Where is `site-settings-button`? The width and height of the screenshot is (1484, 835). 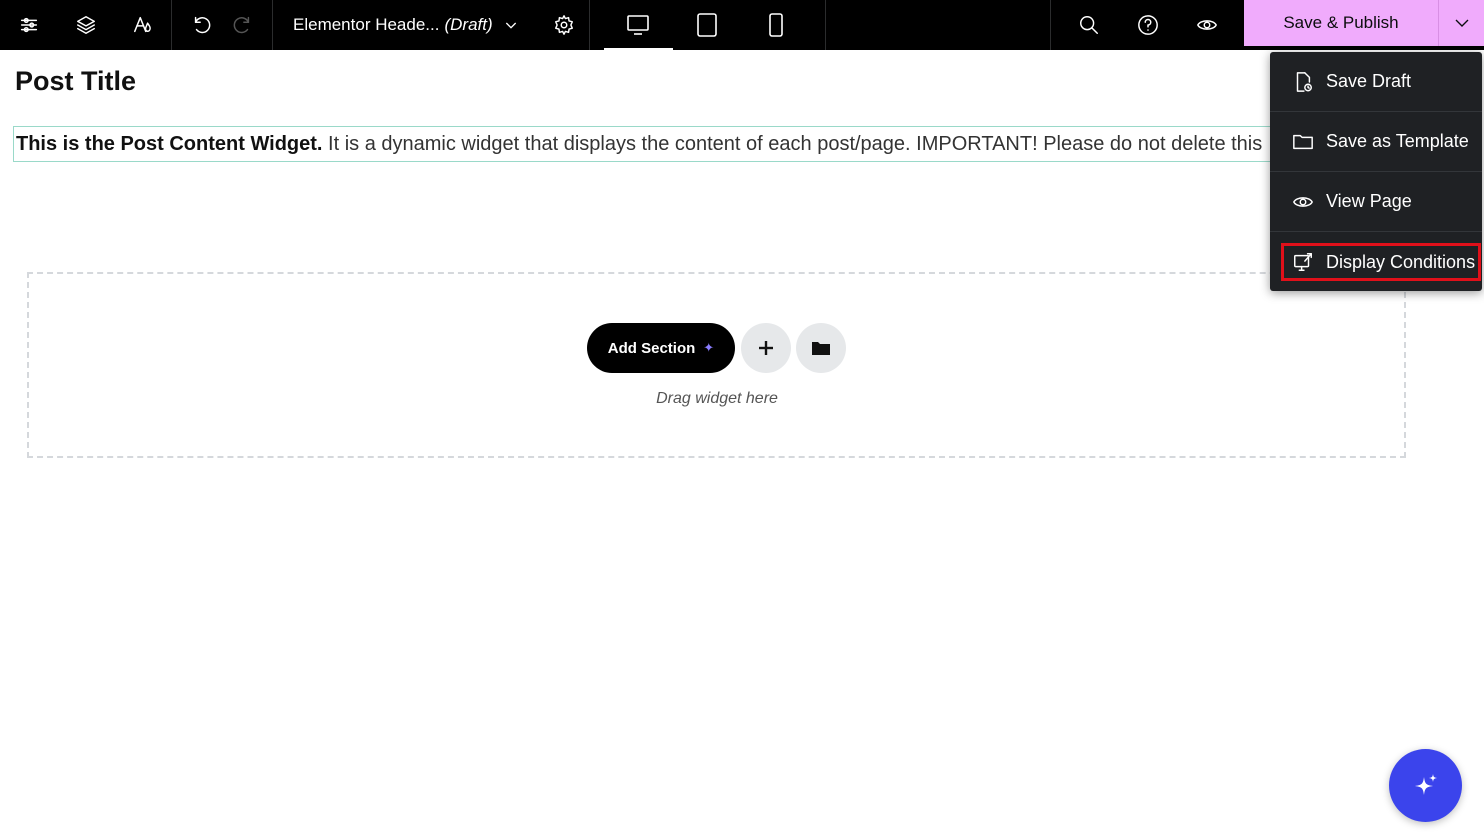 site-settings-button is located at coordinates (28, 25).